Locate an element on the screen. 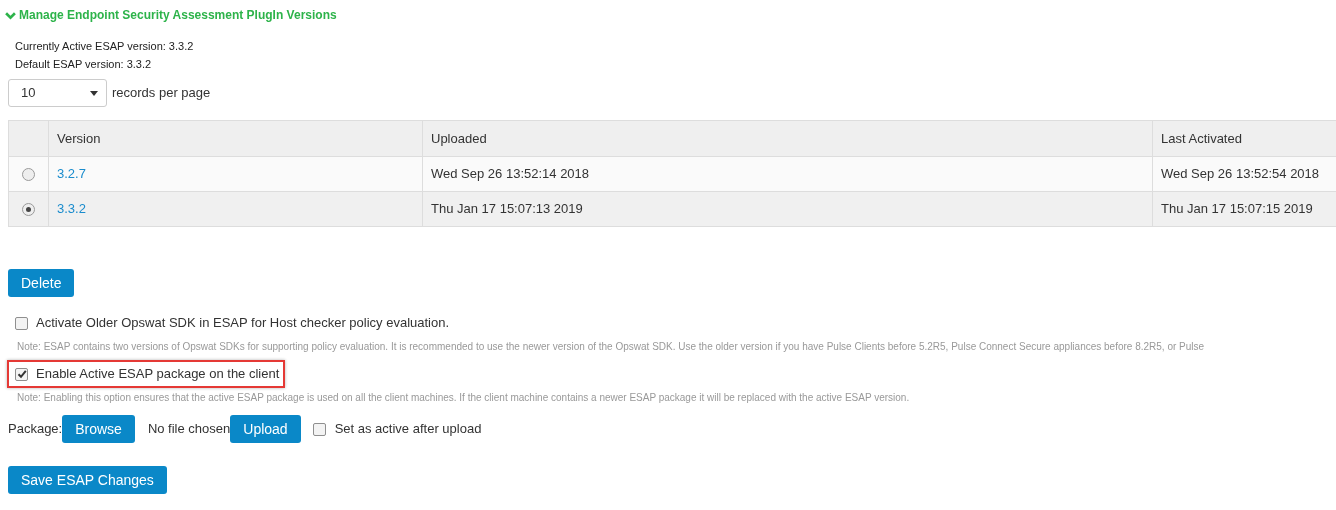 The height and width of the screenshot is (510, 1336). delete-button: Delete is located at coordinates (41, 283).